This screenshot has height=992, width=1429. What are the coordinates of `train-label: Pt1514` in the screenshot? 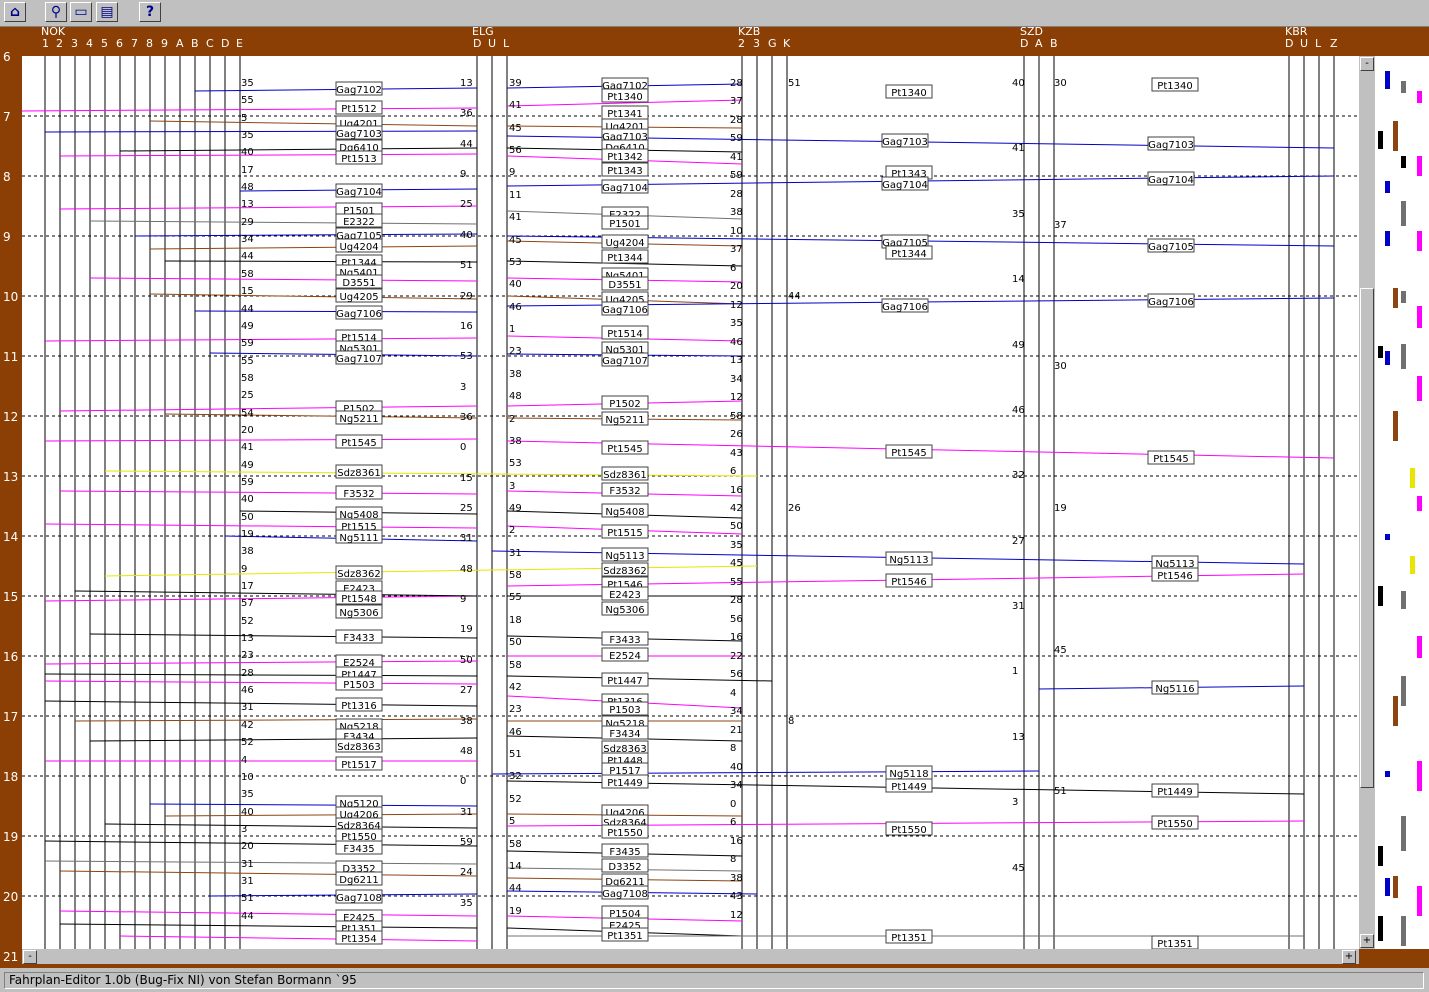 It's located at (625, 332).